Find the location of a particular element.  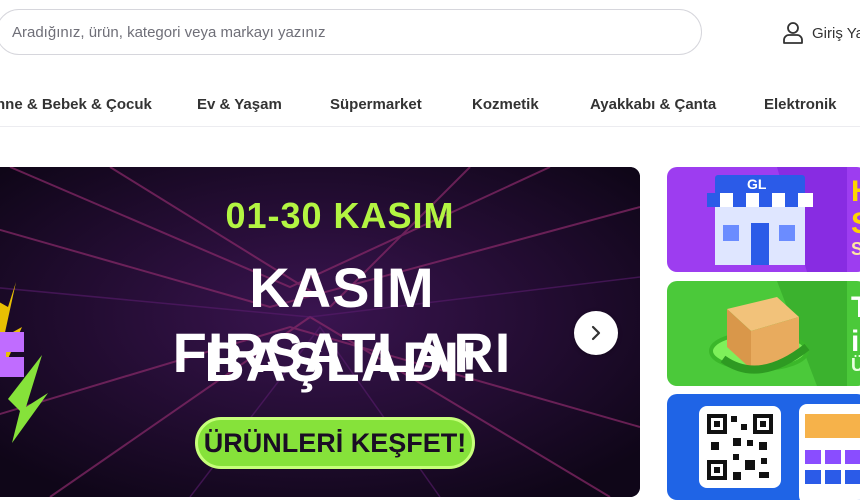

chevron-right-icon is located at coordinates (596, 333).